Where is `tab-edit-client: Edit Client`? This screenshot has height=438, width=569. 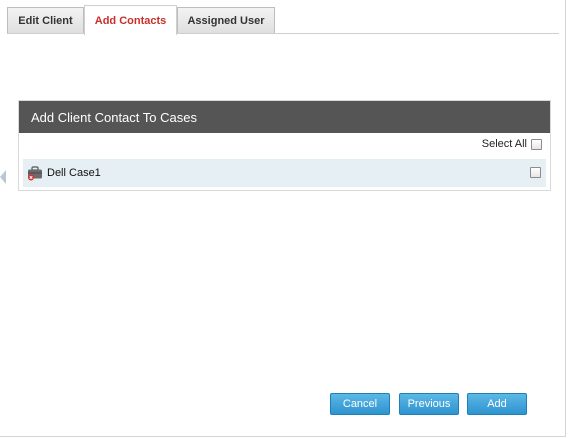
tab-edit-client: Edit Client is located at coordinates (45, 20).